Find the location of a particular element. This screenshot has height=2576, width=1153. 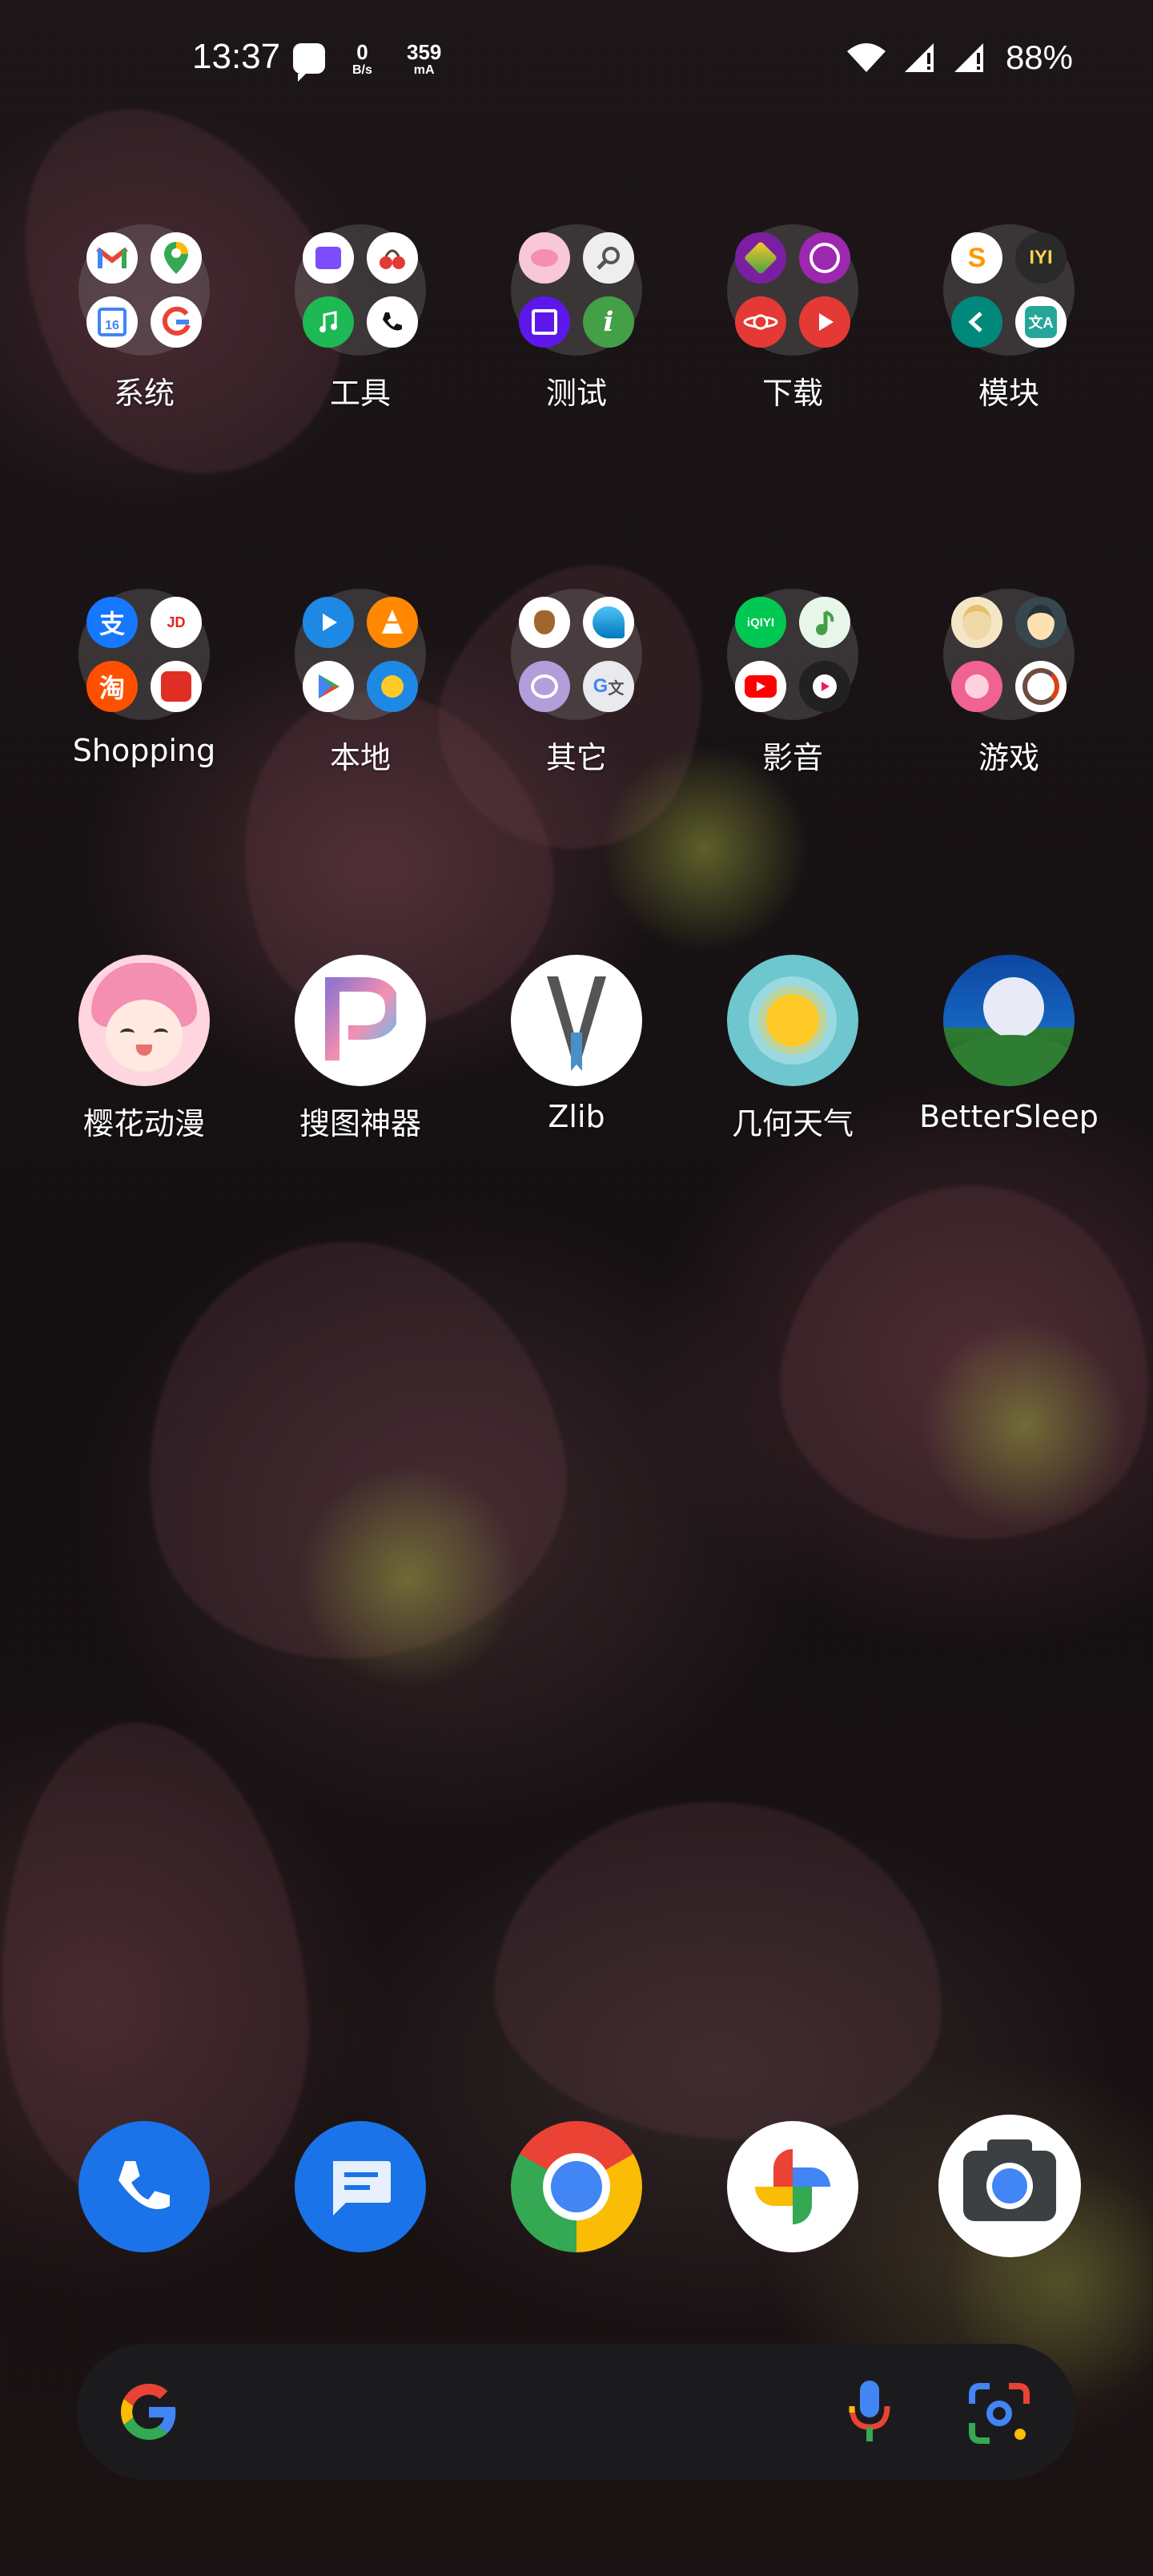

chrome-icon is located at coordinates (576, 2186).